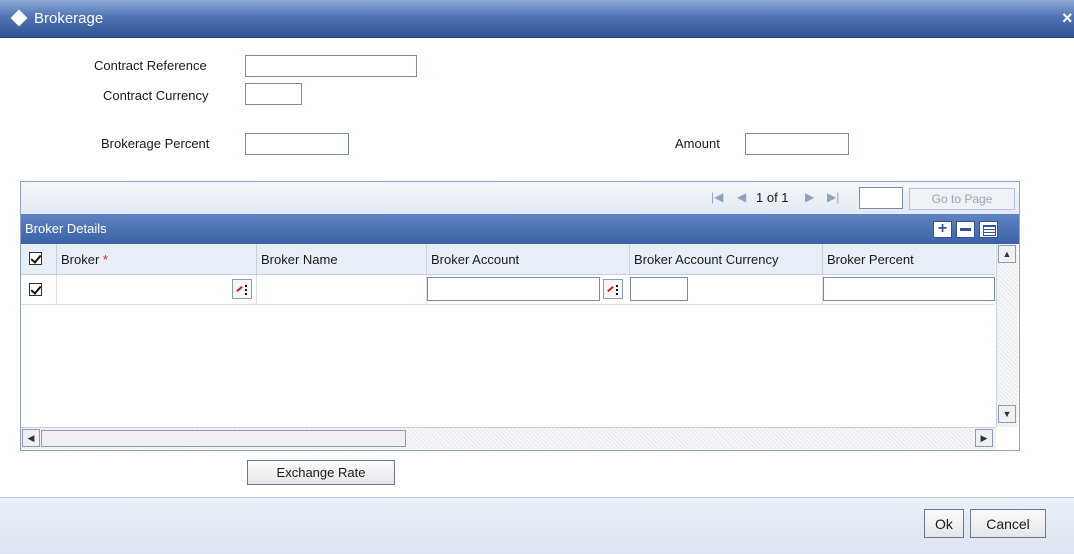  Describe the element at coordinates (833, 197) in the screenshot. I see `last-page-icon: ▶|` at that location.